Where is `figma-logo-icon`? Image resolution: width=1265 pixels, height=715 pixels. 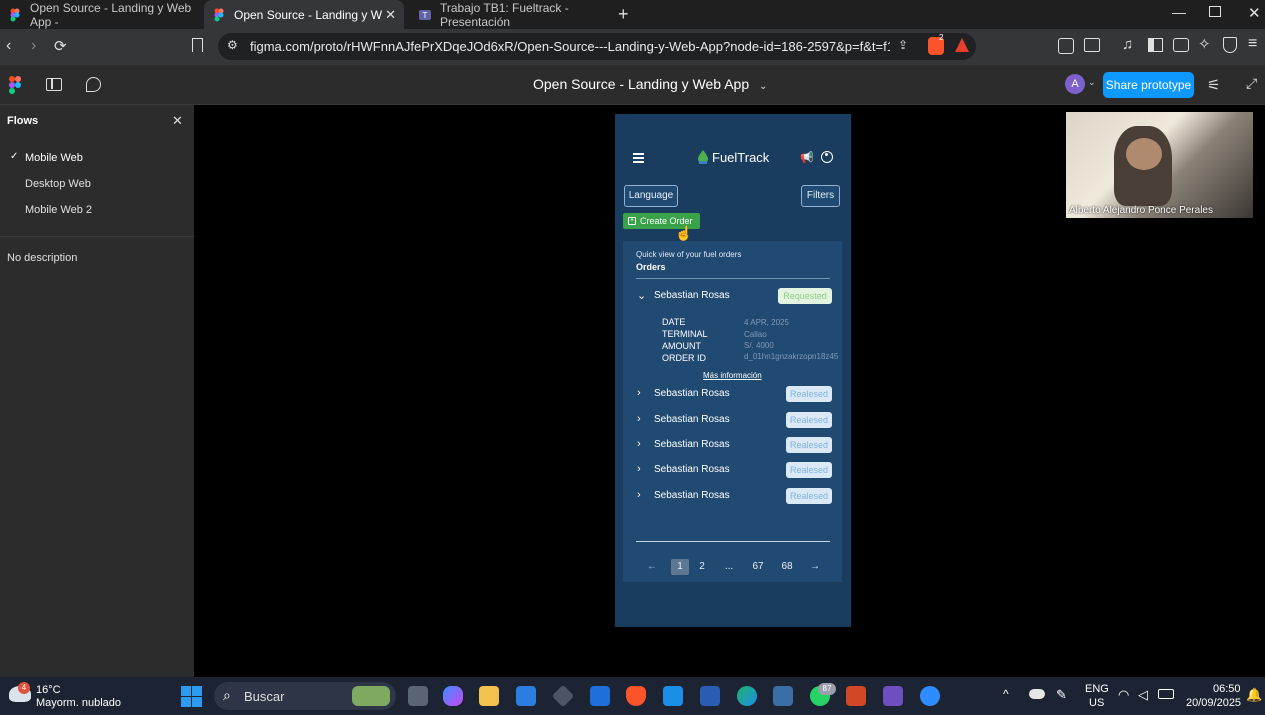
figma-logo-icon is located at coordinates (15, 85).